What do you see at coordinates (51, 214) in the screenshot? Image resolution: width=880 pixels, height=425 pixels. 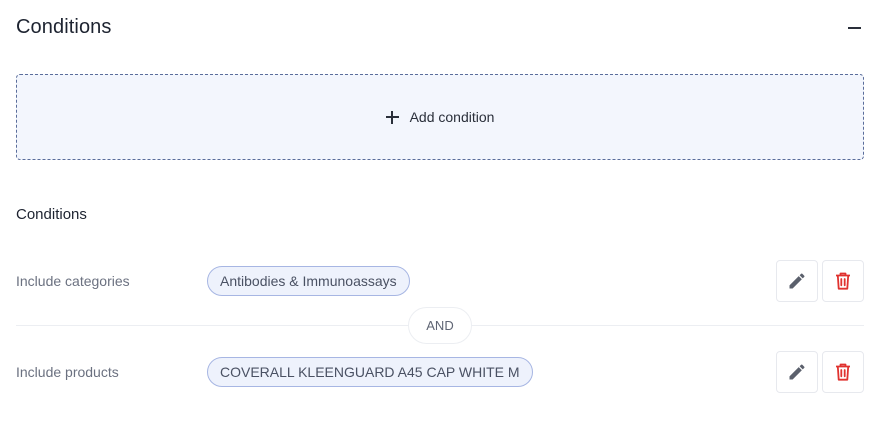 I see `conditions-section-title: Conditions` at bounding box center [51, 214].